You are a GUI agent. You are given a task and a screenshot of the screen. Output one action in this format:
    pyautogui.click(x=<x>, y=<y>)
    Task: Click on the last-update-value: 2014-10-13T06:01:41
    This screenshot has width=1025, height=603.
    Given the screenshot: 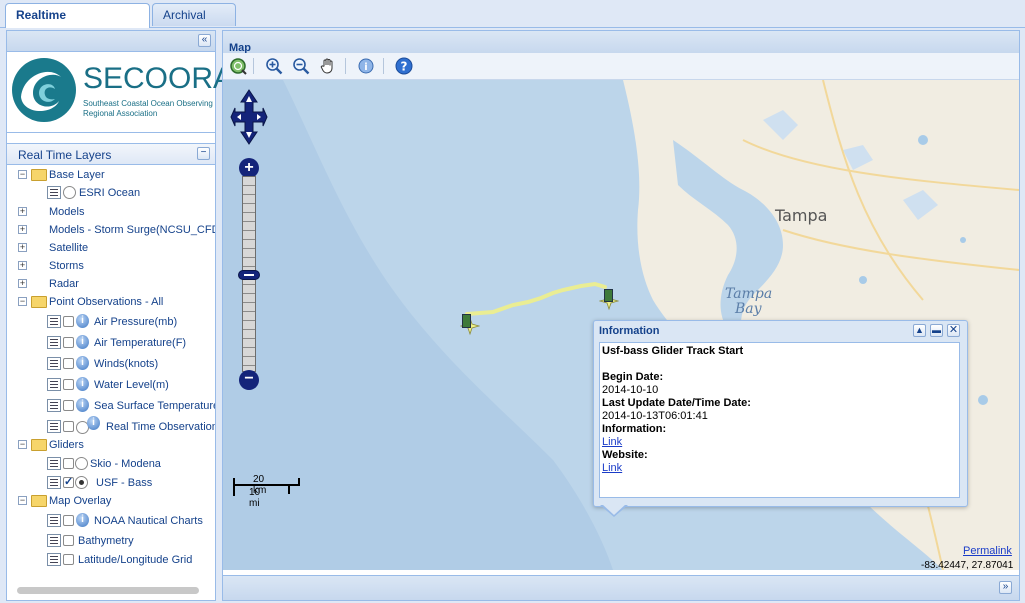 What is the action you would take?
    pyautogui.click(x=655, y=416)
    